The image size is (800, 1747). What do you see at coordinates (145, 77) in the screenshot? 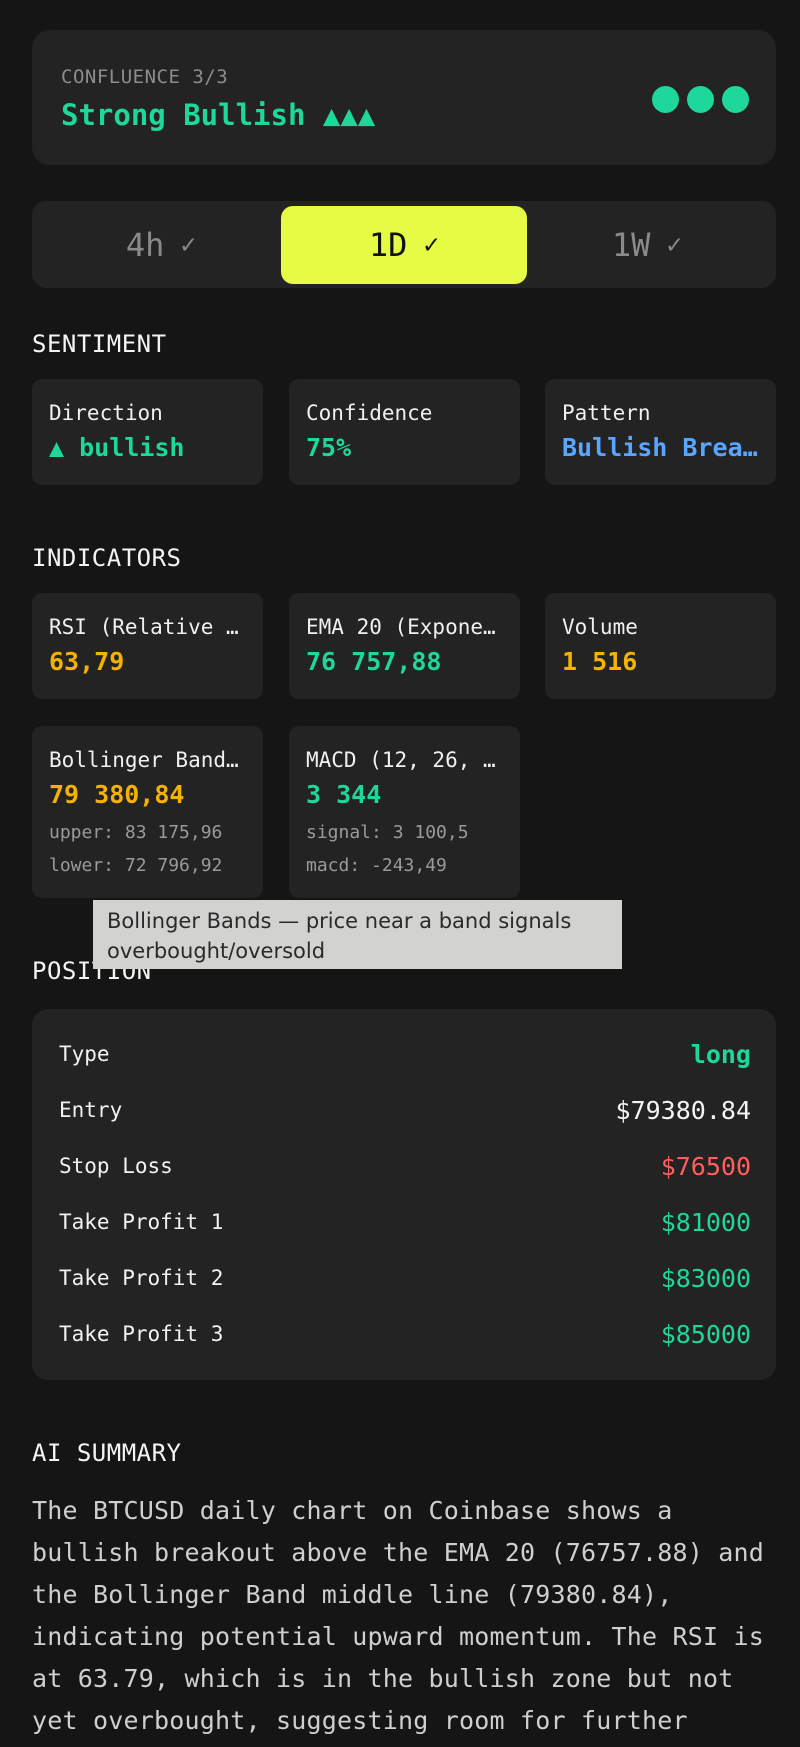
I see `confluence-label: CONFLUENCE 3/3` at bounding box center [145, 77].